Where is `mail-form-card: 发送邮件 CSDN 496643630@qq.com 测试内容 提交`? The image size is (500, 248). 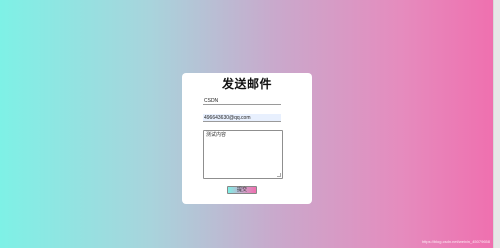 mail-form-card: 发送邮件 CSDN 496643630@qq.com 测试内容 提交 is located at coordinates (247, 138).